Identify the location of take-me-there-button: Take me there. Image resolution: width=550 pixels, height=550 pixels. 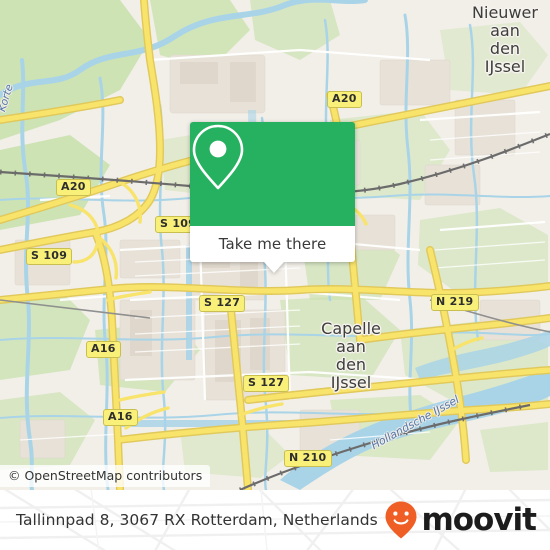
(273, 244).